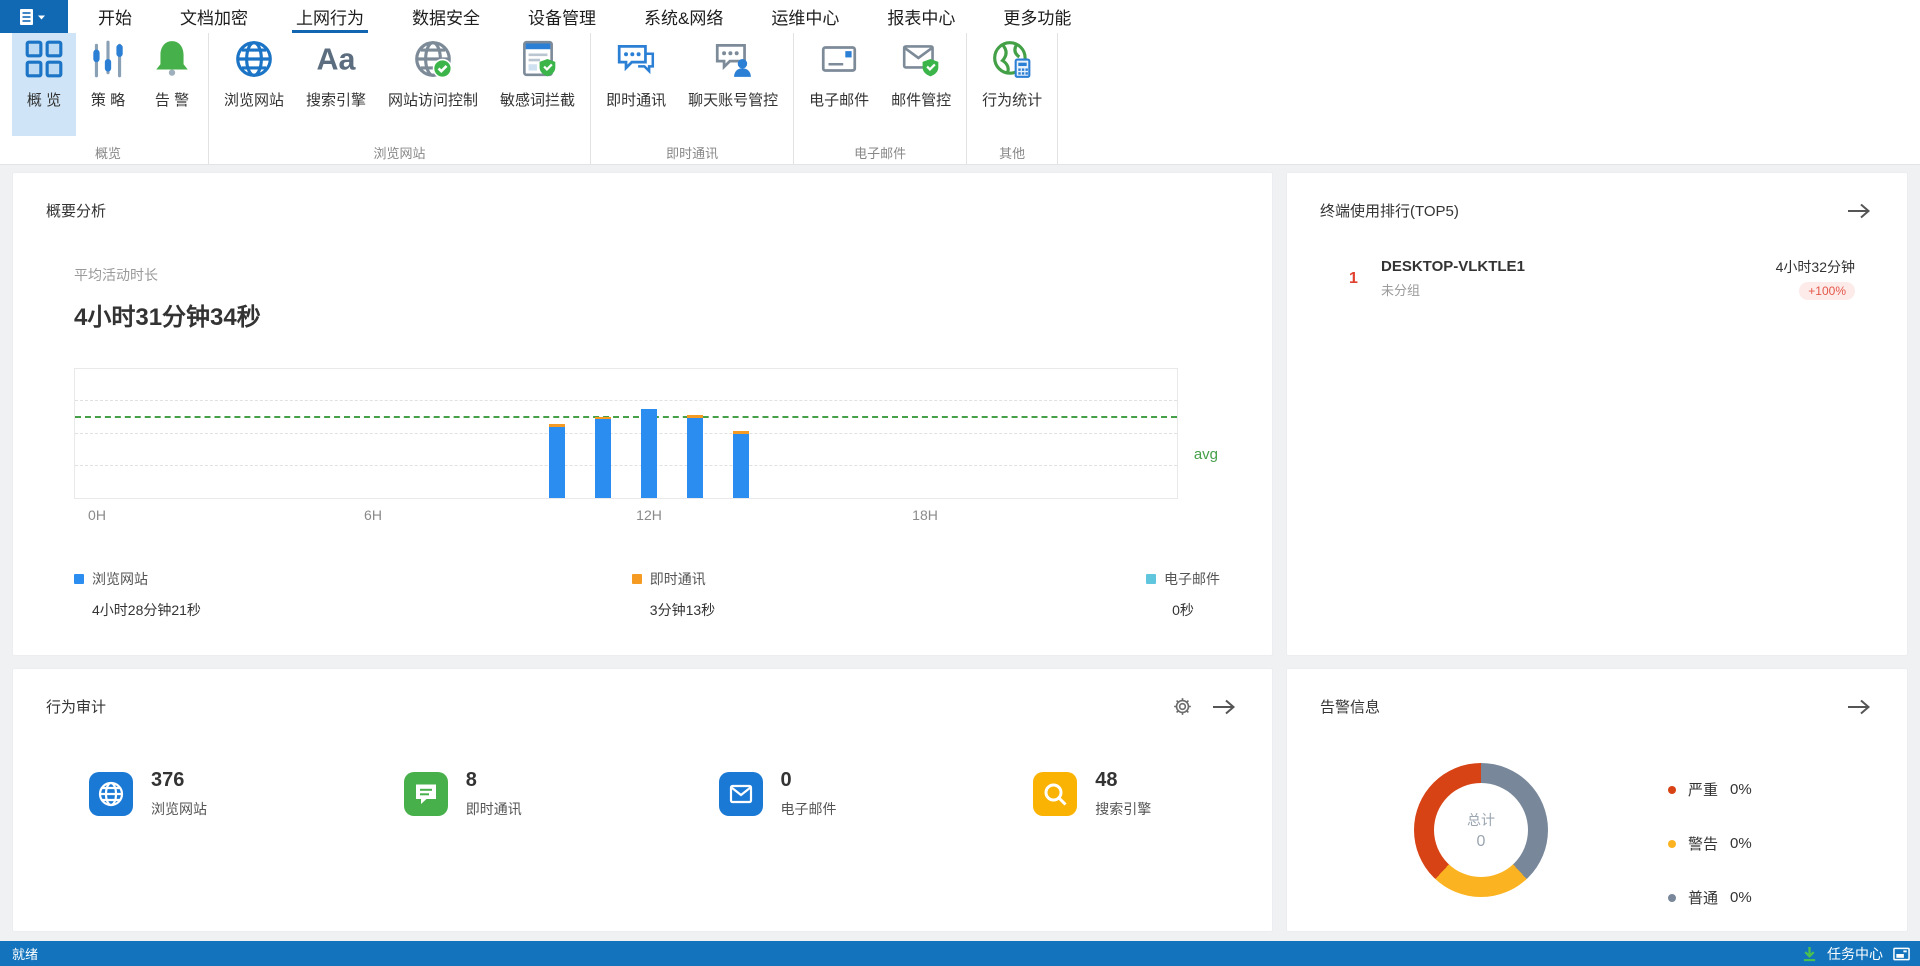 This screenshot has width=1920, height=966. I want to click on avg-dashed-line, so click(626, 417).